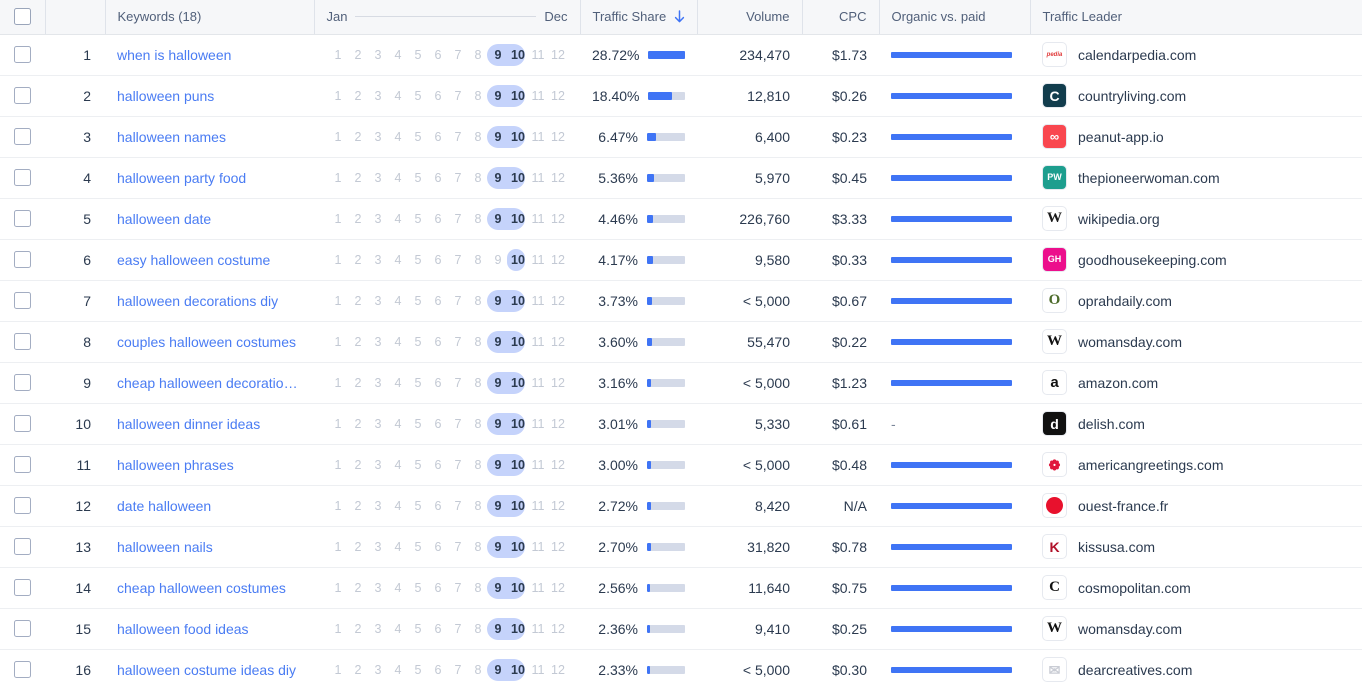 This screenshot has width=1362, height=683. Describe the element at coordinates (1152, 260) in the screenshot. I see `traffic-leader-domain: goodhousekeeping.com` at that location.